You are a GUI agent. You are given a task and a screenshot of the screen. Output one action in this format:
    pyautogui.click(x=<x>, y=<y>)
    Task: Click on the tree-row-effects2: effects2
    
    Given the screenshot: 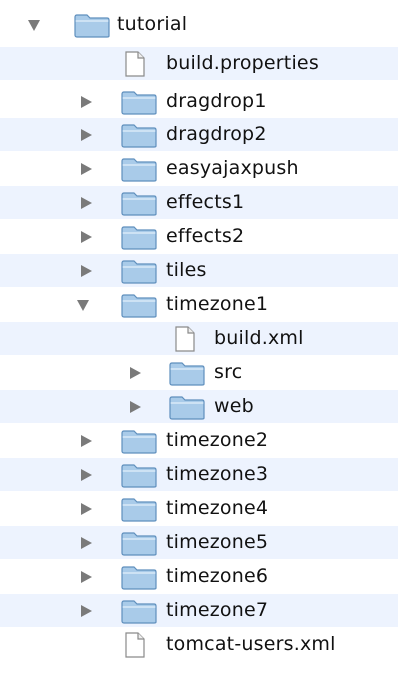 What is the action you would take?
    pyautogui.click(x=199, y=236)
    